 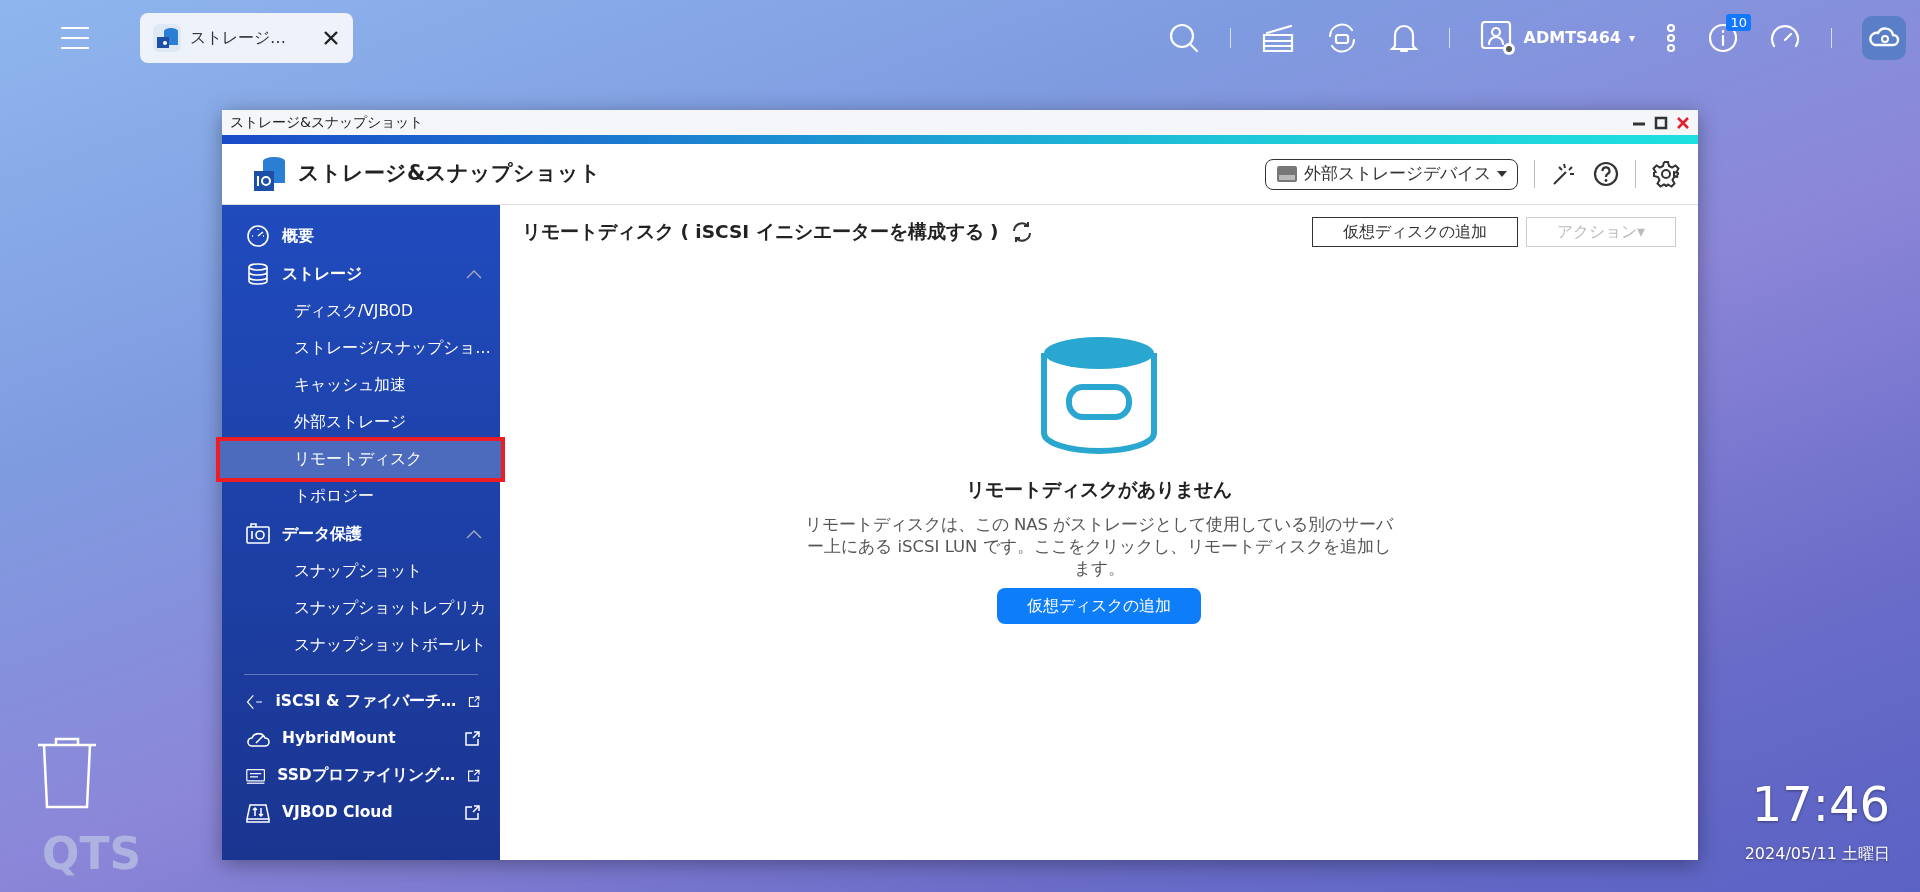 What do you see at coordinates (1277, 37) in the screenshot?
I see `notepad-icon` at bounding box center [1277, 37].